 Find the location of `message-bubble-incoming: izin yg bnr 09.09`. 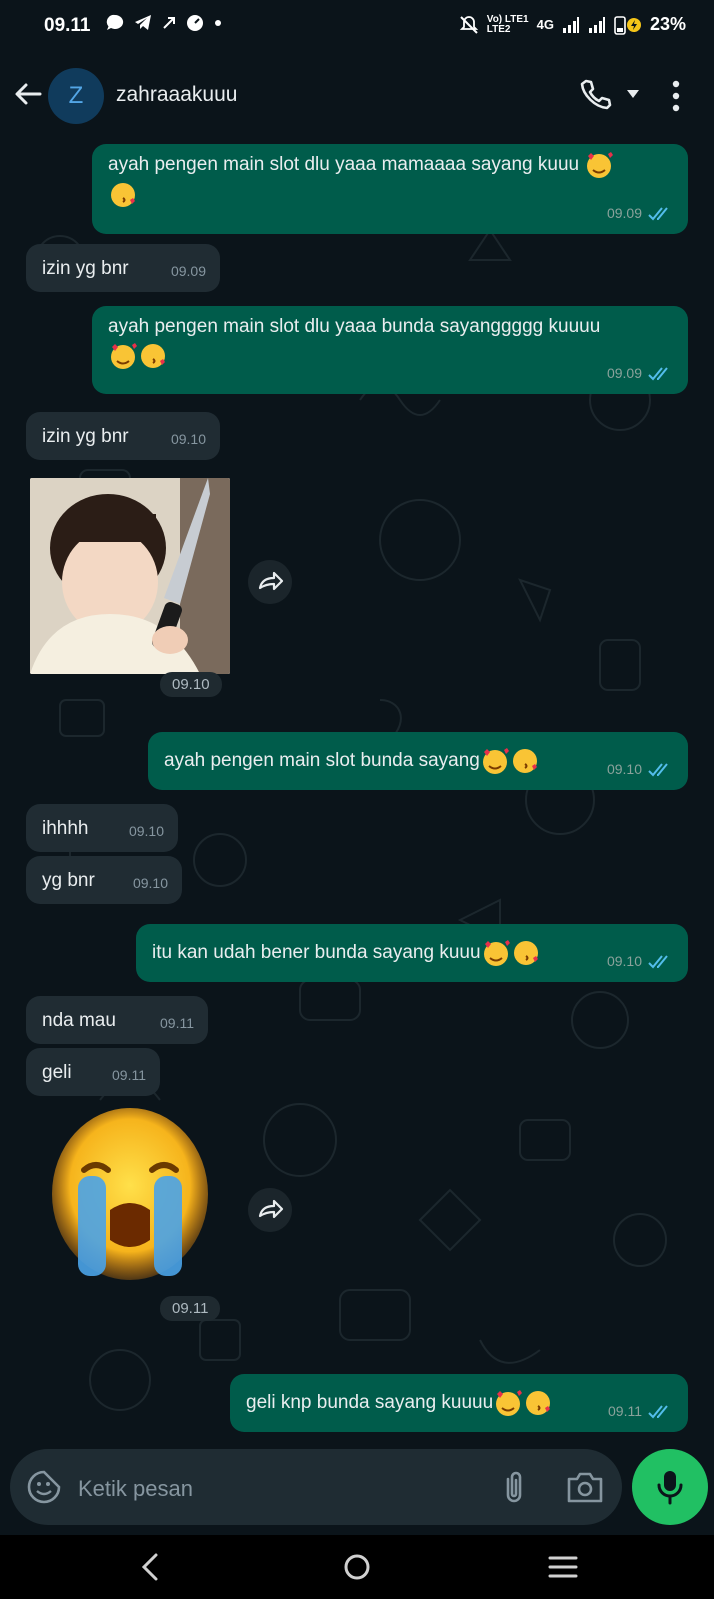

message-bubble-incoming: izin yg bnr 09.09 is located at coordinates (123, 268).